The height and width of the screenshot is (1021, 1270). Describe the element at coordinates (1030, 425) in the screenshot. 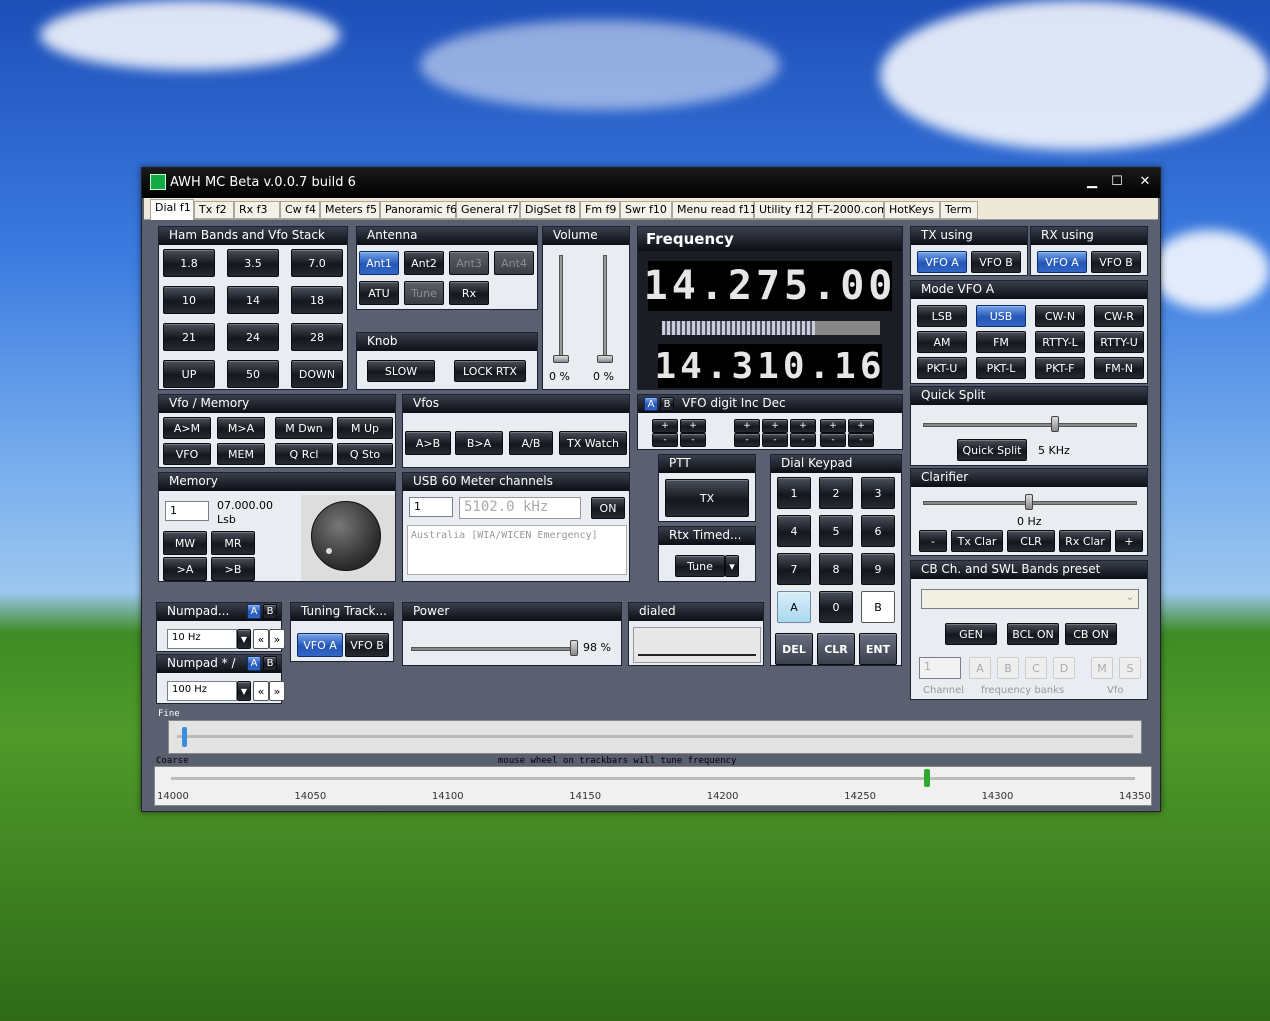

I see `quick-split-slider` at that location.